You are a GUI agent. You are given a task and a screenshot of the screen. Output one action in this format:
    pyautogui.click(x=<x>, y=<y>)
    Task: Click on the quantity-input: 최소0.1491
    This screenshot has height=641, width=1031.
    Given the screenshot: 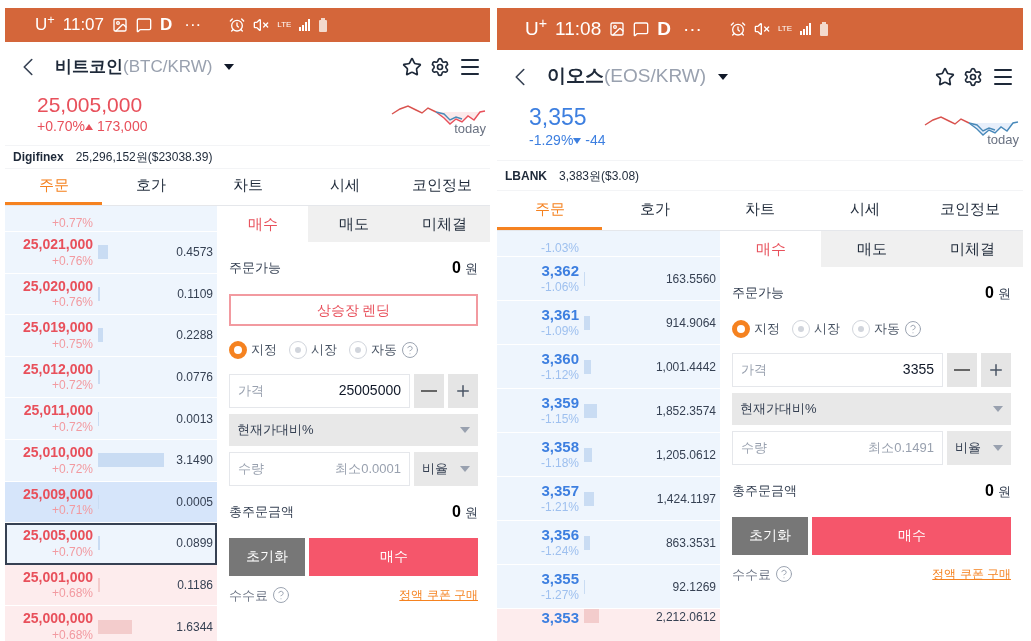 What is the action you would take?
    pyautogui.click(x=850, y=447)
    